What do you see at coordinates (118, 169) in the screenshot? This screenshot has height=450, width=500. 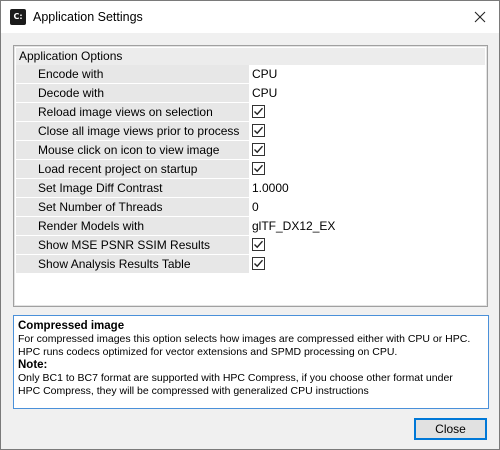 I see `option-label: Load recent project on startup` at bounding box center [118, 169].